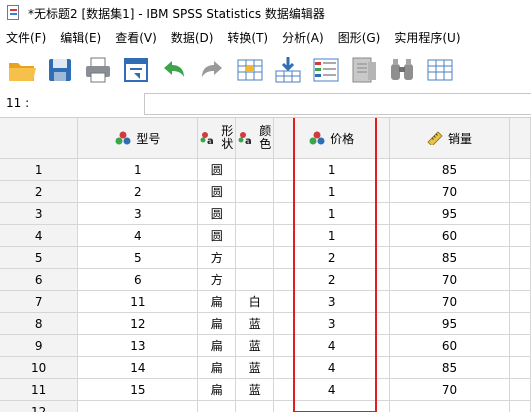 Image resolution: width=531 pixels, height=412 pixels. Describe the element at coordinates (288, 70) in the screenshot. I see `goto-variable-icon` at that location.